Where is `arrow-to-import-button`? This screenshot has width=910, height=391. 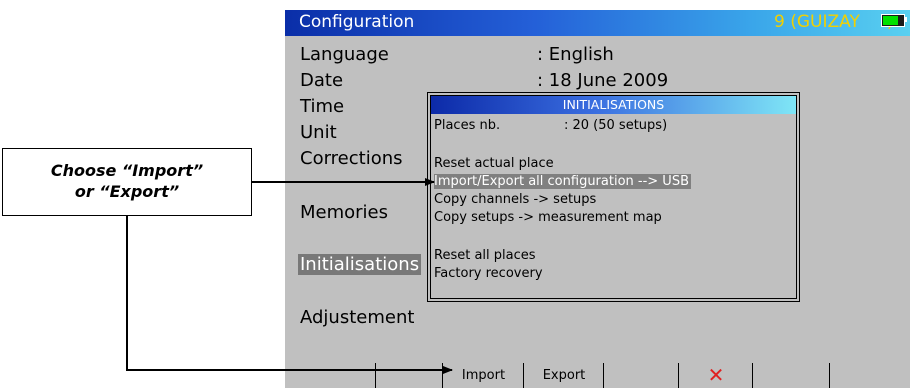 arrow-to-import-button is located at coordinates (289, 295).